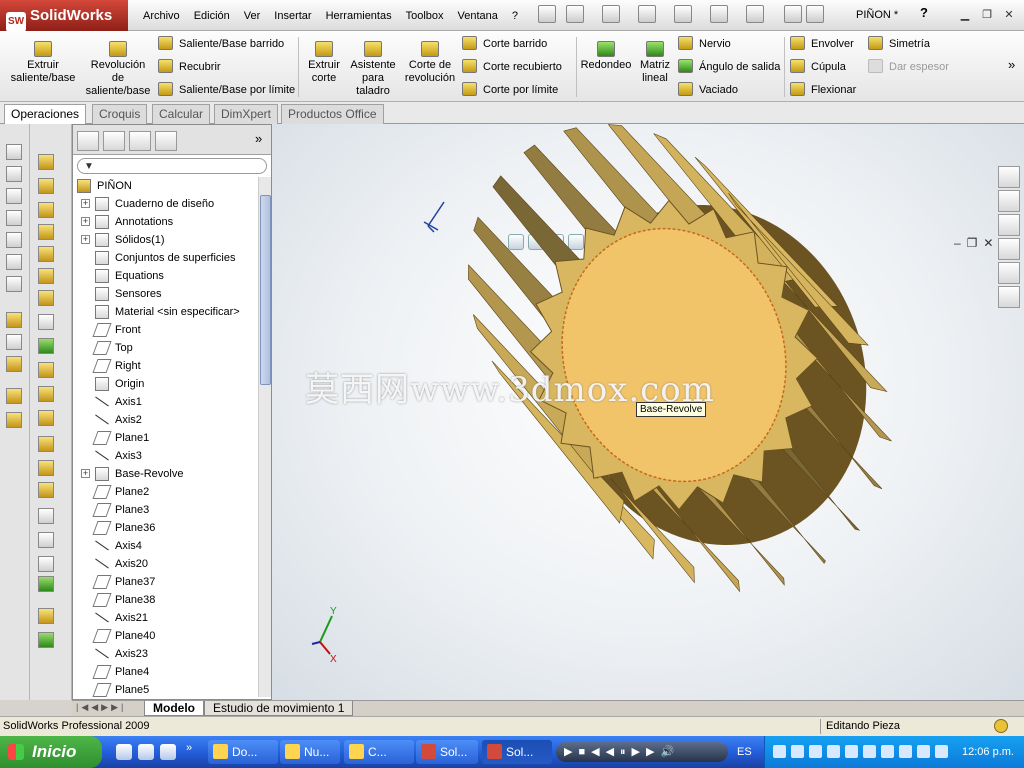 This screenshot has width=1024, height=768. What do you see at coordinates (729, 67) in the screenshot?
I see `draft-button: Ángulo de salida` at bounding box center [729, 67].